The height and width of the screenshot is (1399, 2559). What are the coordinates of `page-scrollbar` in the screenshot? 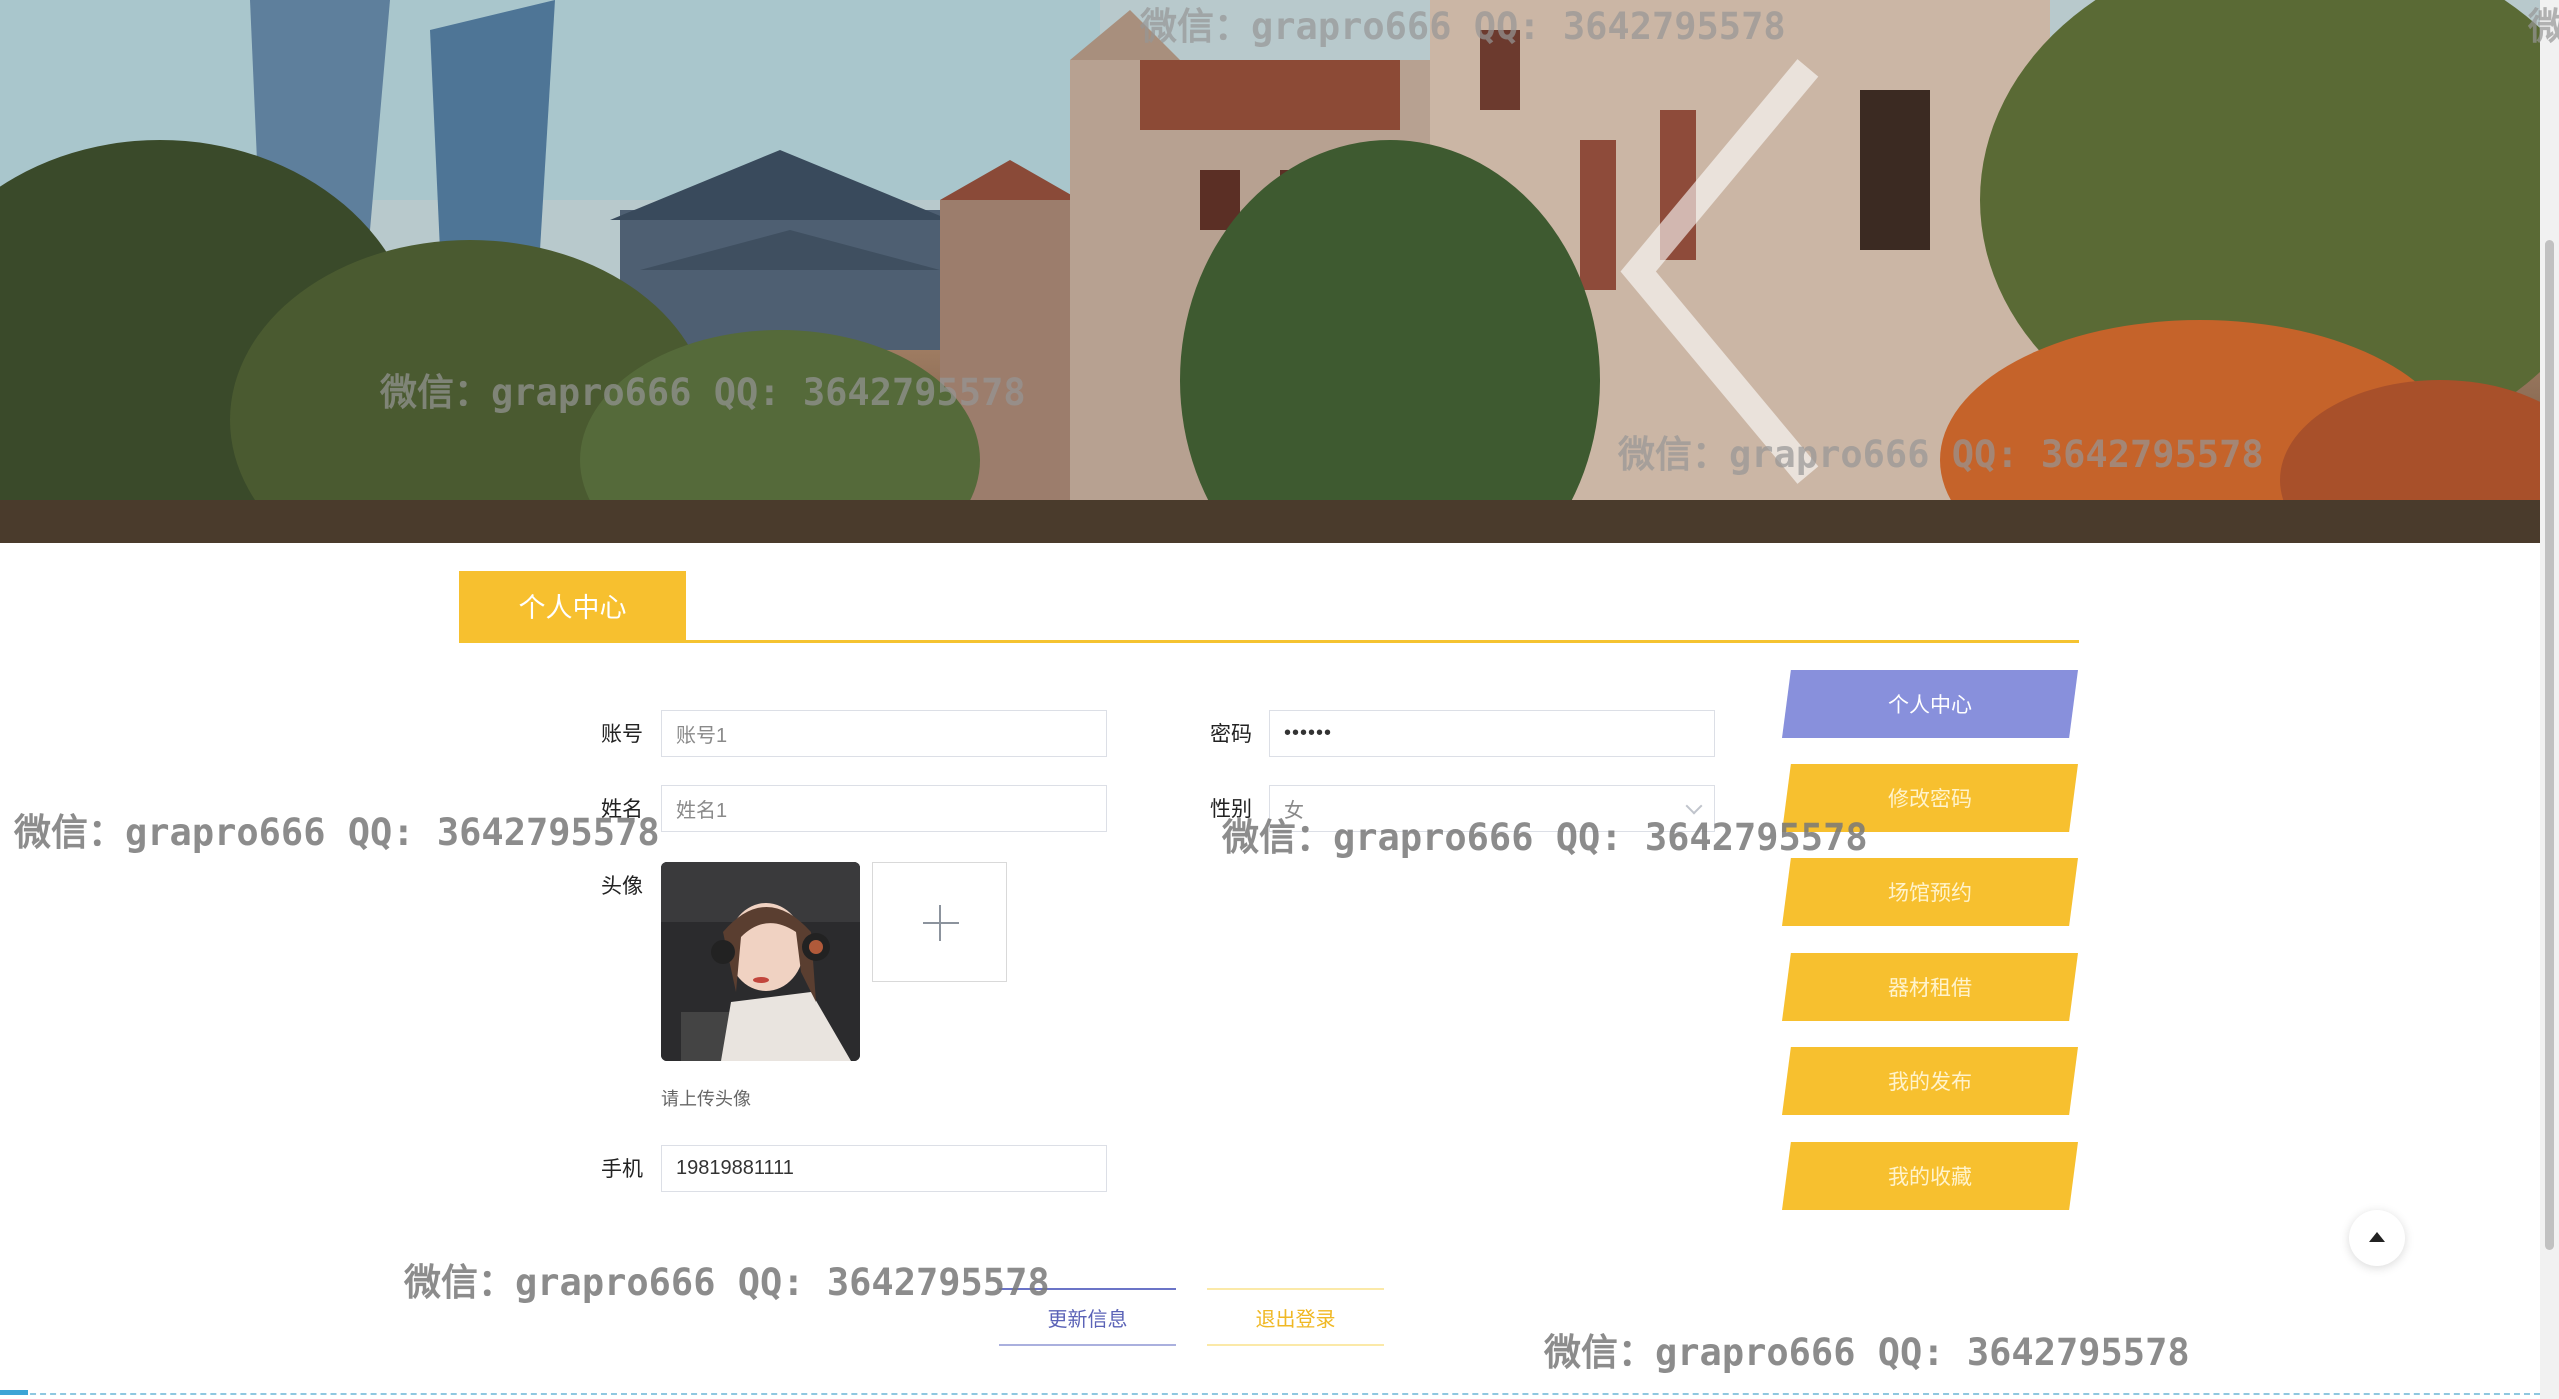 It's located at (2549, 699).